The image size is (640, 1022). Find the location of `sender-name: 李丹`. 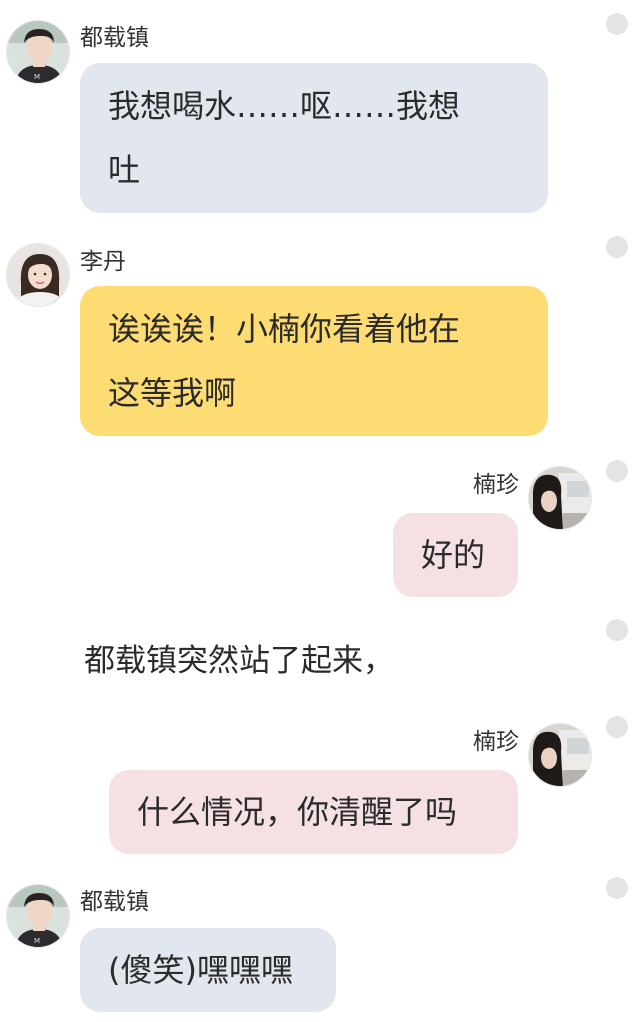

sender-name: 李丹 is located at coordinates (103, 262).